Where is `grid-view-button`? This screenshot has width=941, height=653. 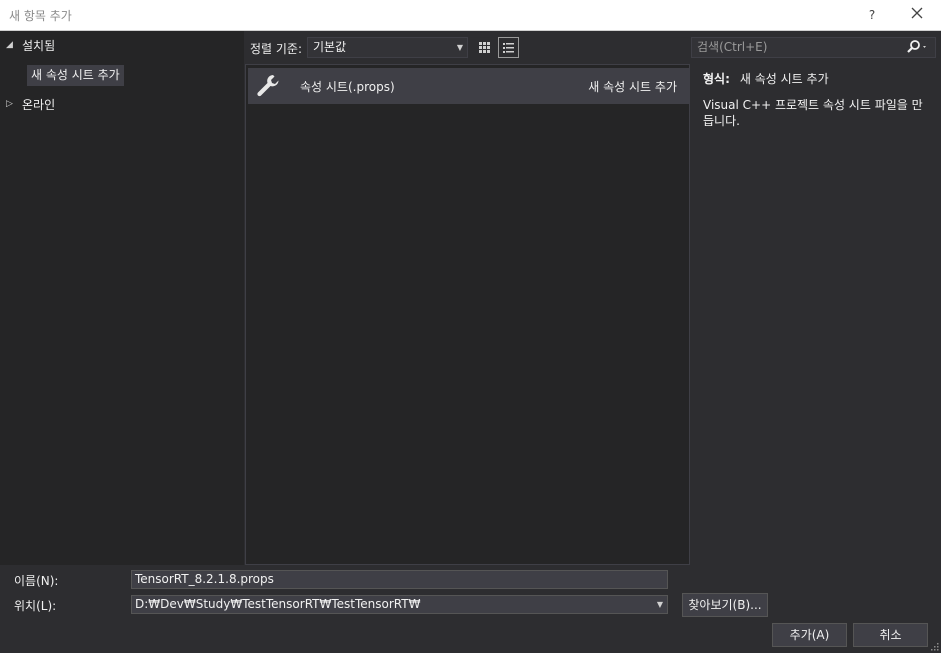 grid-view-button is located at coordinates (484, 47).